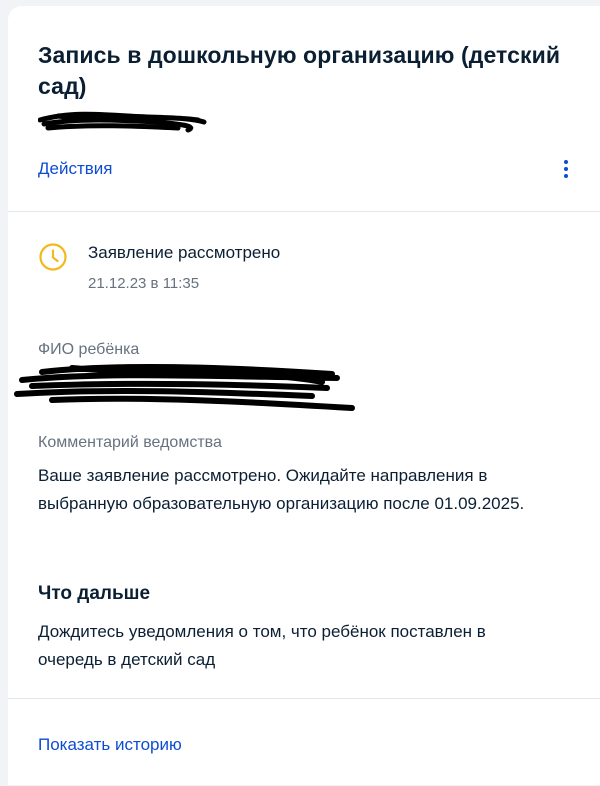  What do you see at coordinates (304, 169) in the screenshot?
I see `actions-row: Действия` at bounding box center [304, 169].